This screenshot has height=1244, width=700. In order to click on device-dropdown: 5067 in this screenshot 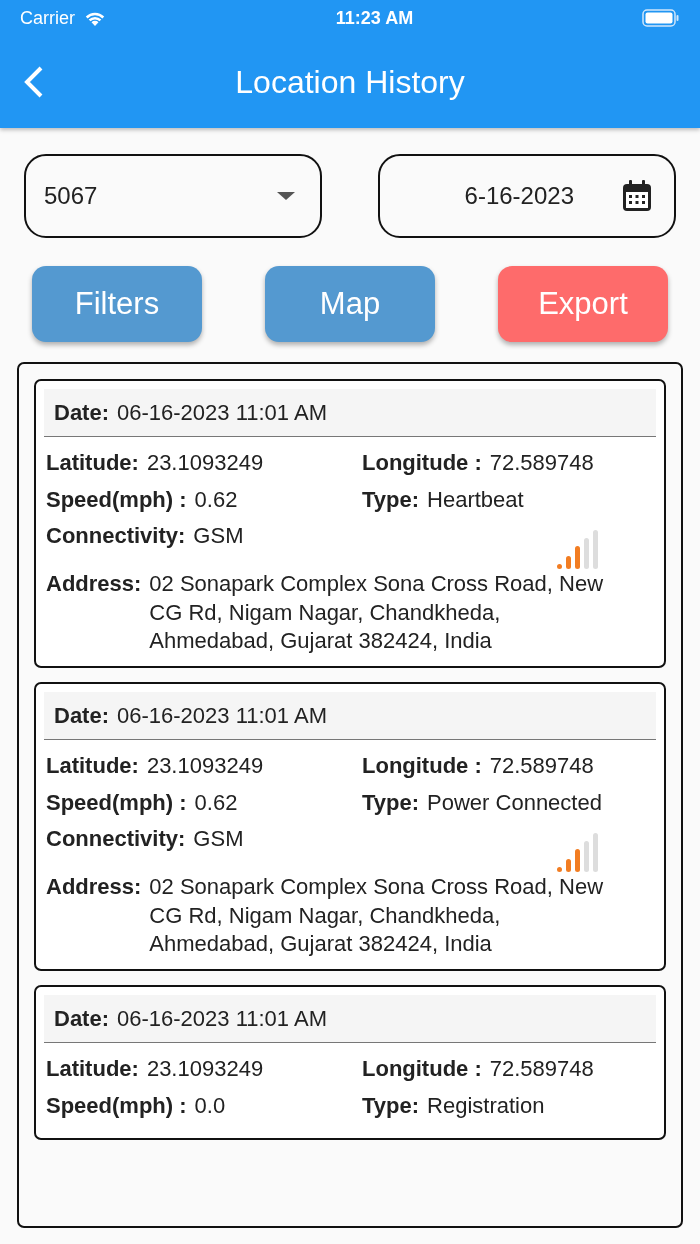, I will do `click(173, 196)`.